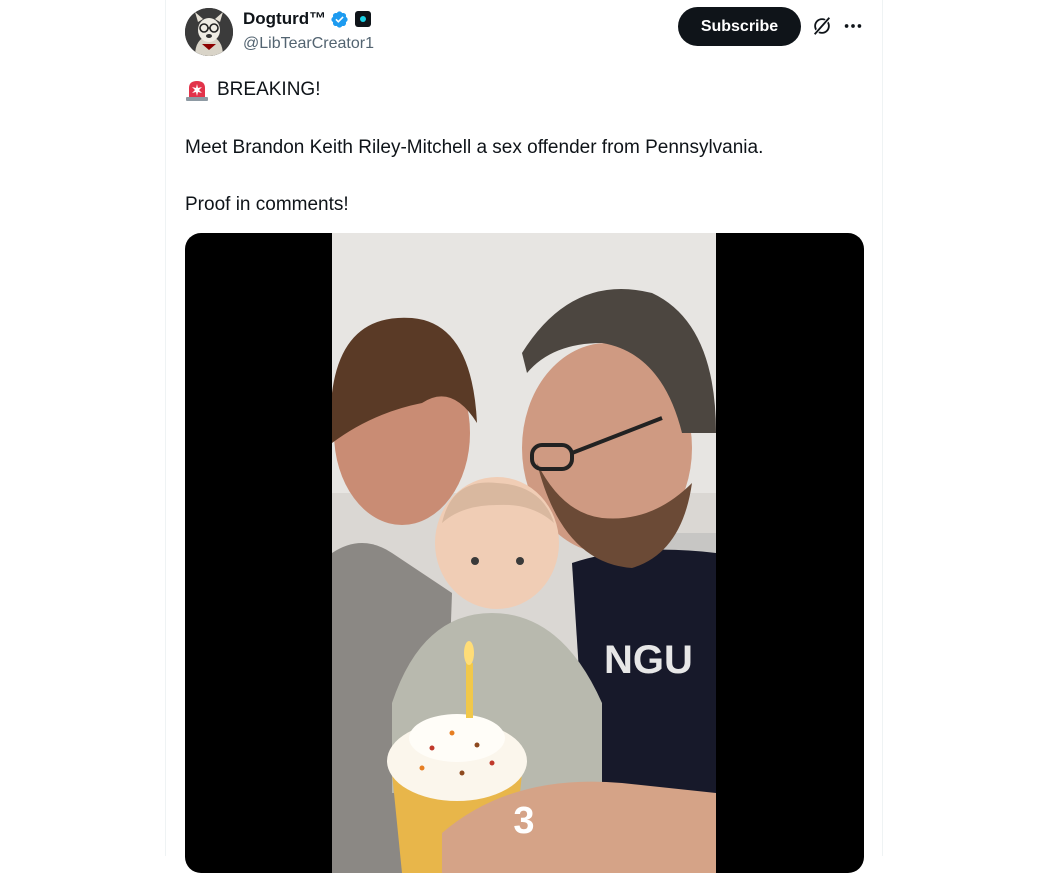 The width and height of the screenshot is (1050, 873). What do you see at coordinates (308, 44) in the screenshot?
I see `author-handle: @LibTearCreator1` at bounding box center [308, 44].